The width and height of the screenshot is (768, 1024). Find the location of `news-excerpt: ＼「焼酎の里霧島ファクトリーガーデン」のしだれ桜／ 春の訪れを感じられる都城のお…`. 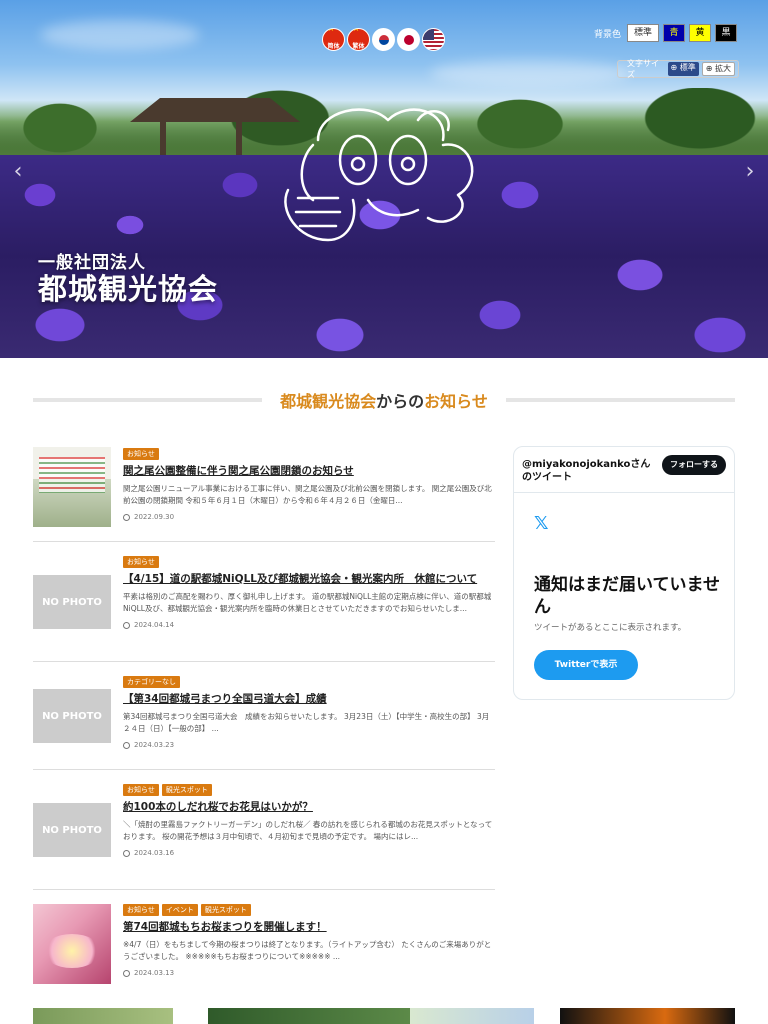

news-excerpt: ＼「焼酎の里霧島ファクトリーガーデン」のしだれ桜／ 春の訪れを感じられる都城のお… is located at coordinates (308, 830).